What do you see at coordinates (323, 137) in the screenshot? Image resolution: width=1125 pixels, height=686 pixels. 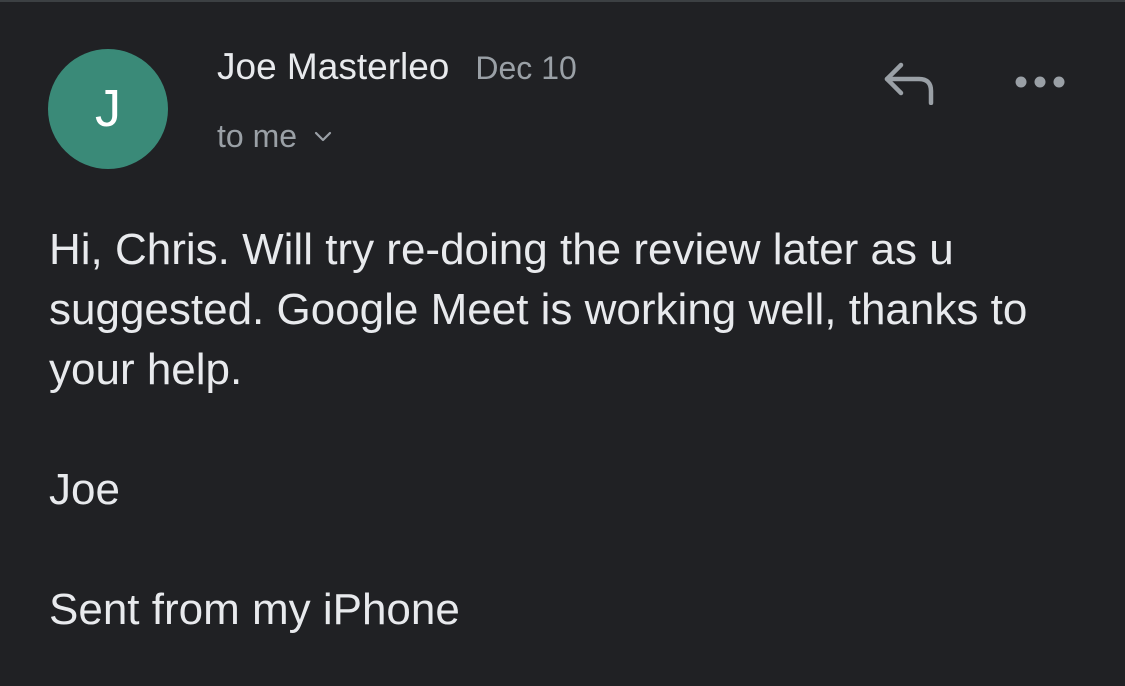 I see `chevron-down-icon` at bounding box center [323, 137].